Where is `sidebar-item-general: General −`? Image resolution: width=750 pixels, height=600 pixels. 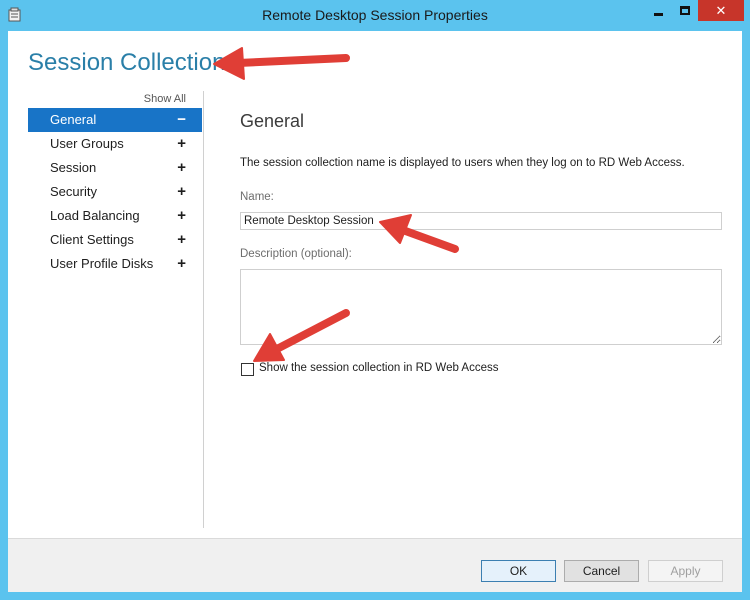
sidebar-item-general: General − is located at coordinates (115, 120).